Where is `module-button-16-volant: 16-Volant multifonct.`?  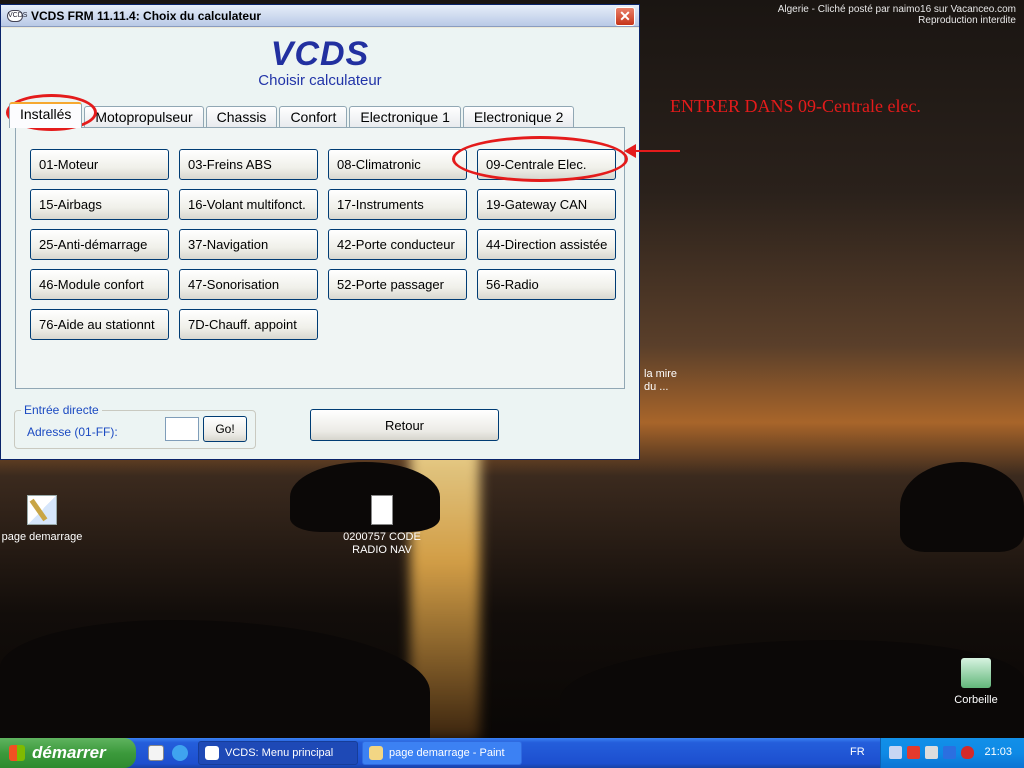 module-button-16-volant: 16-Volant multifonct. is located at coordinates (248, 204).